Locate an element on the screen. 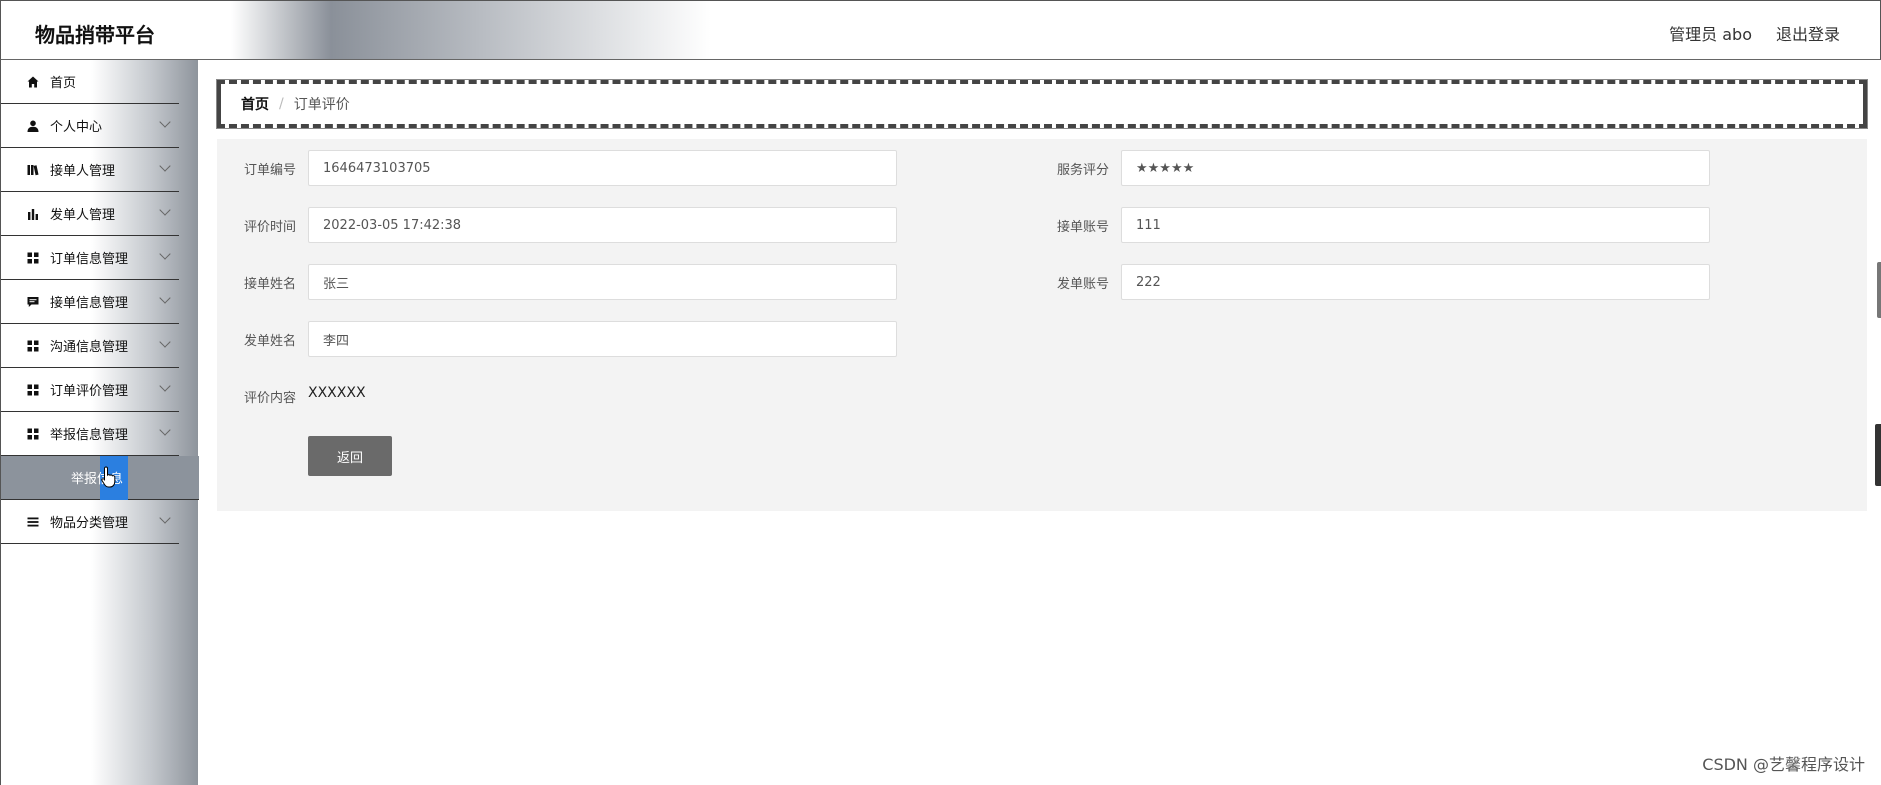  sidebar-item-label: 沟通信息管理 is located at coordinates (89, 347).